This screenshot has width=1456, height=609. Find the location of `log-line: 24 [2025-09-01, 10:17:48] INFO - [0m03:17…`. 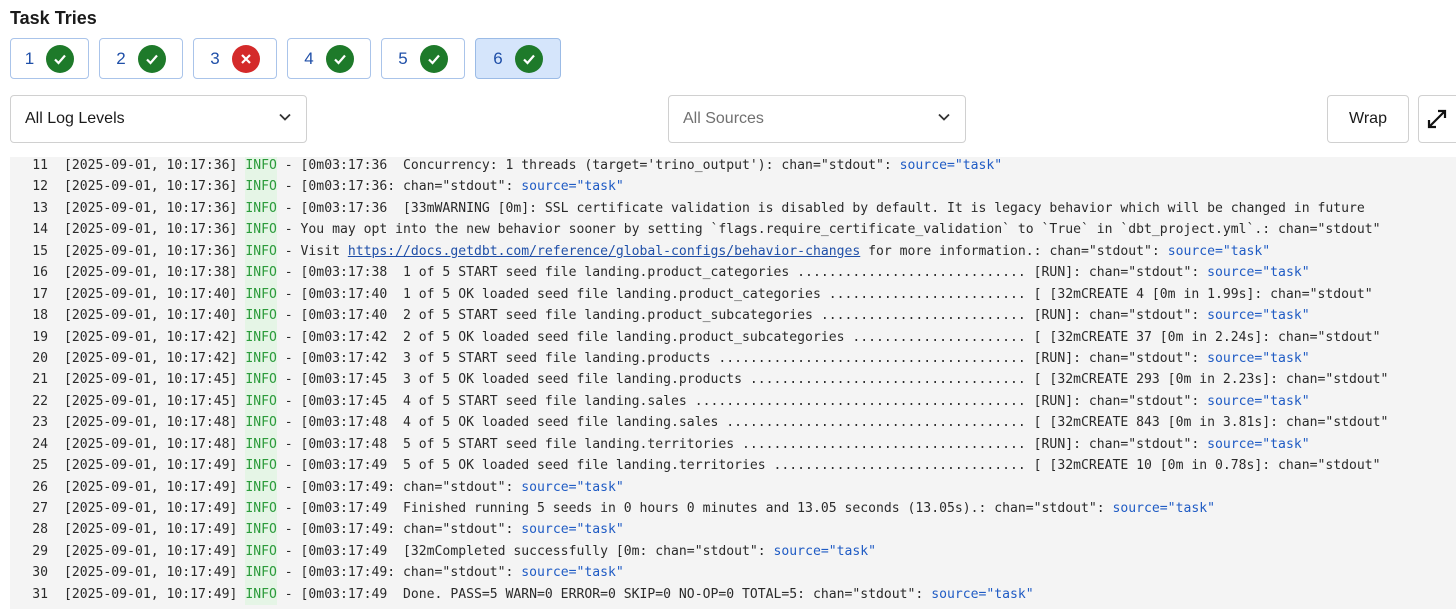

log-line: 24 [2025-09-01, 10:17:48] INFO - [0m03:17… is located at coordinates (733, 444).